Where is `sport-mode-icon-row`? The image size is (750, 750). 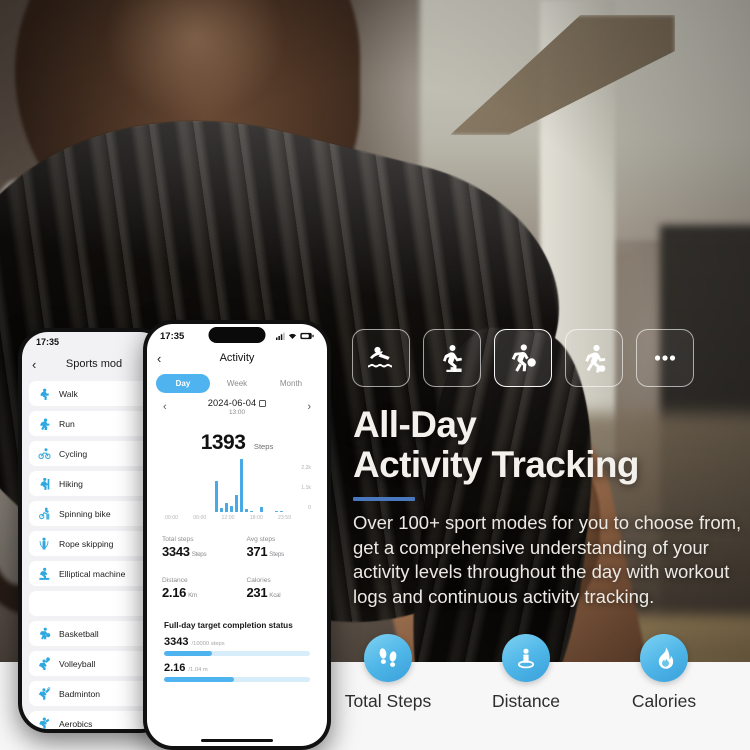
sport-mode-icon-row is located at coordinates (523, 358).